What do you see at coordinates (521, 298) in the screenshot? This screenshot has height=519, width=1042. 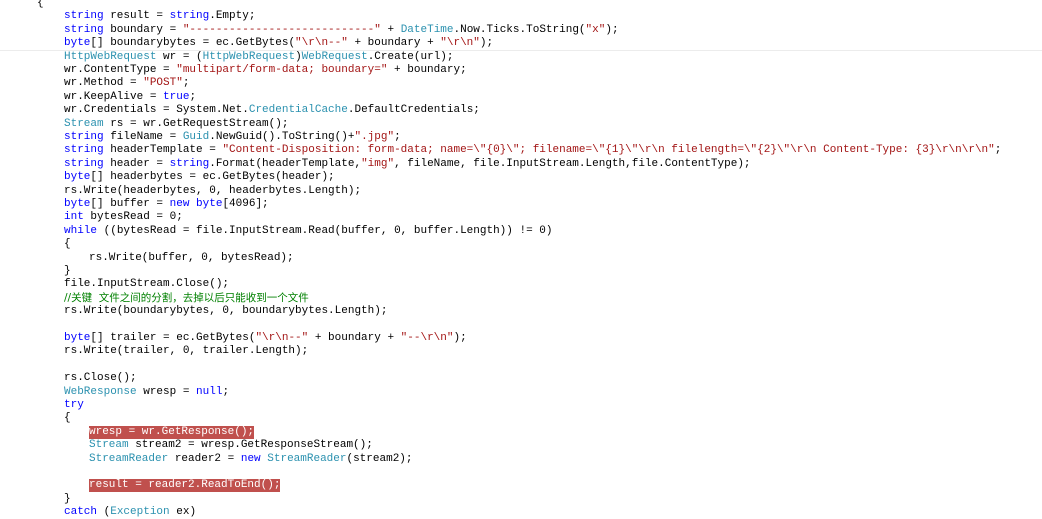 I see `code-line: //关键 文件之间的分割，去掉以后只能收到一个文件` at bounding box center [521, 298].